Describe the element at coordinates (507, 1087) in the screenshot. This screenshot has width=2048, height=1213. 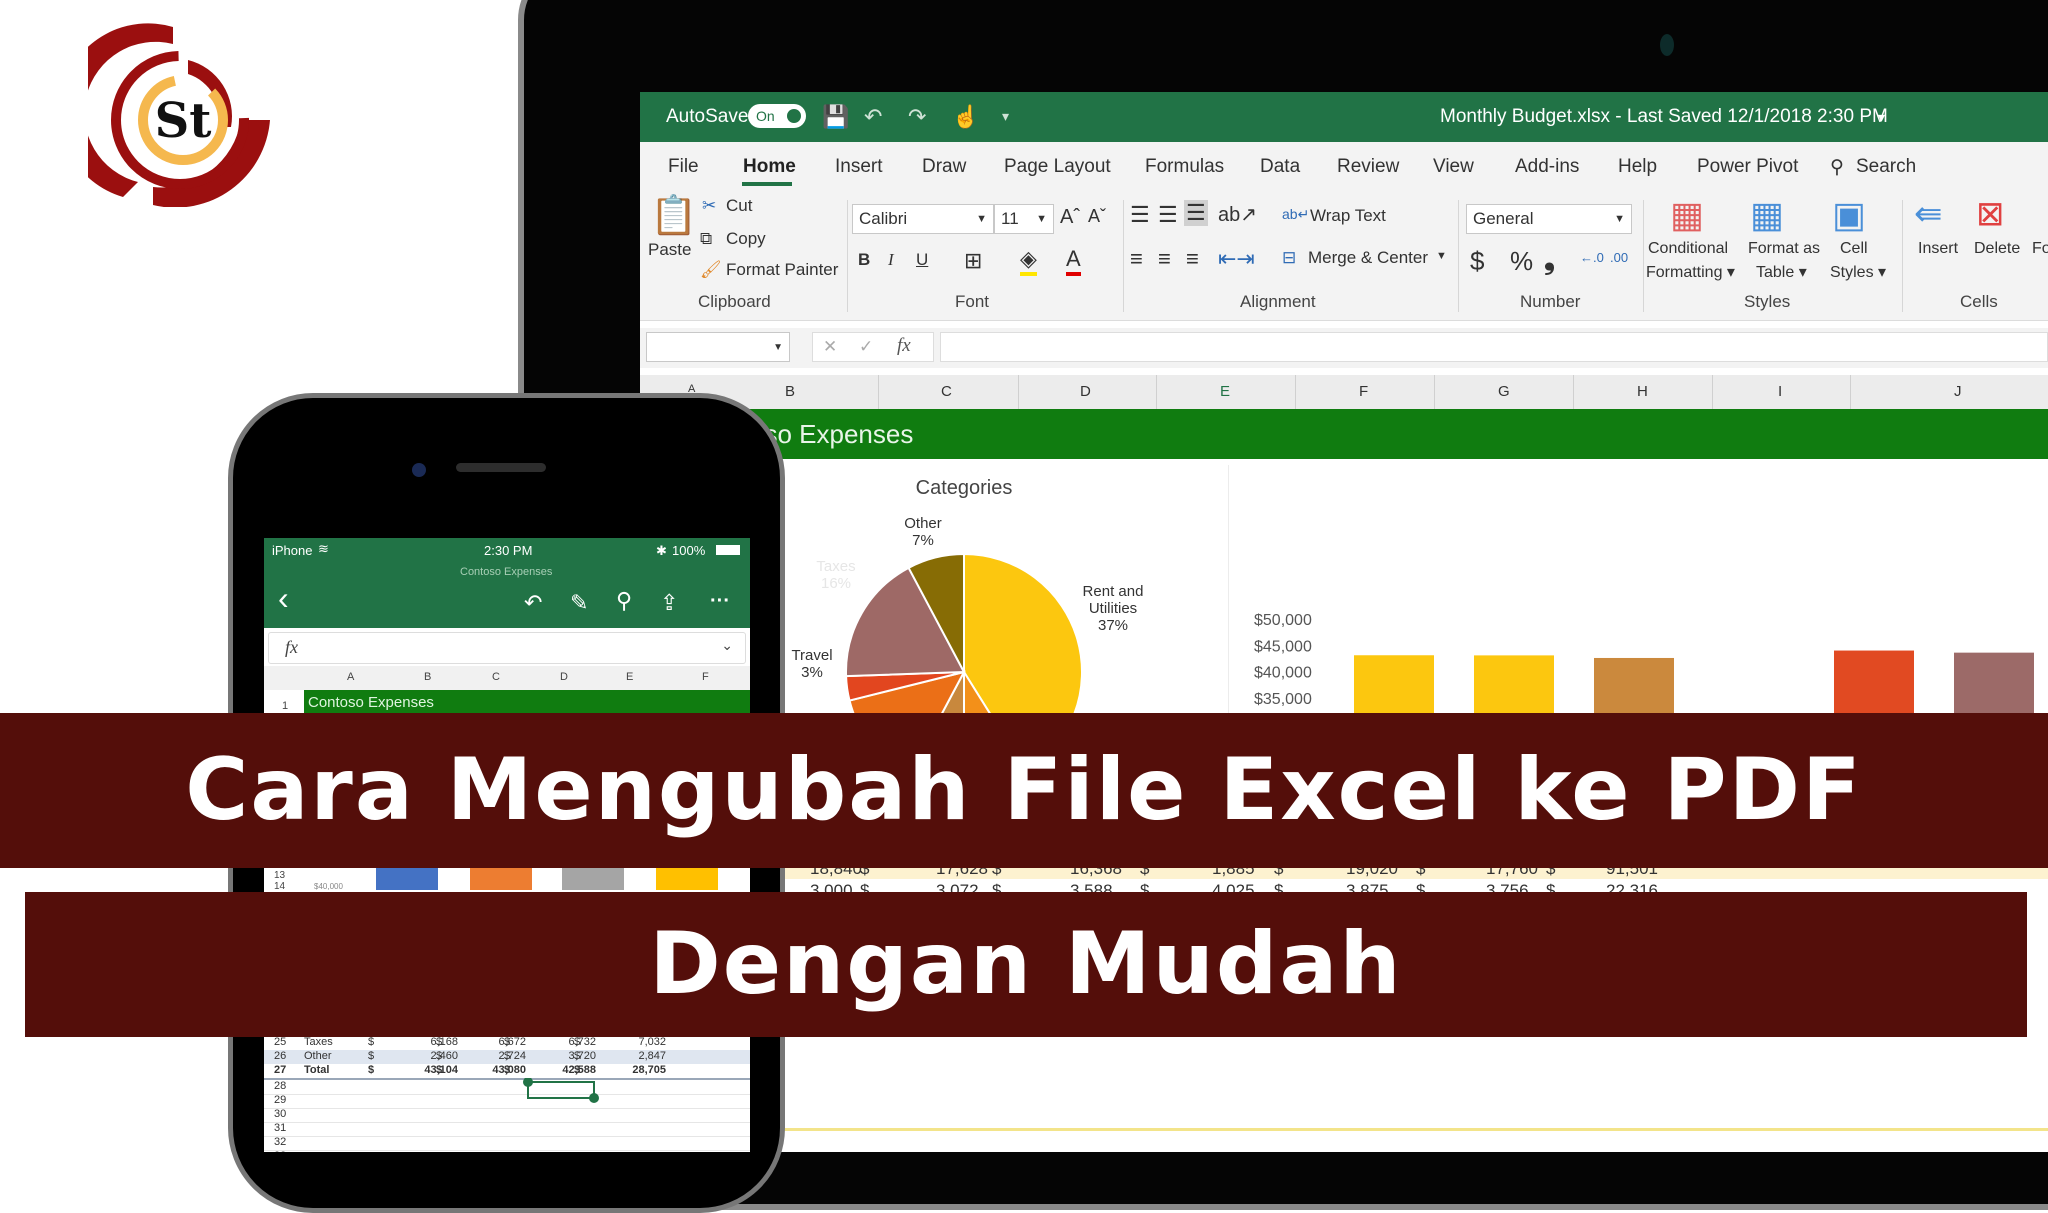
I see `phone-row-empty: 28` at that location.